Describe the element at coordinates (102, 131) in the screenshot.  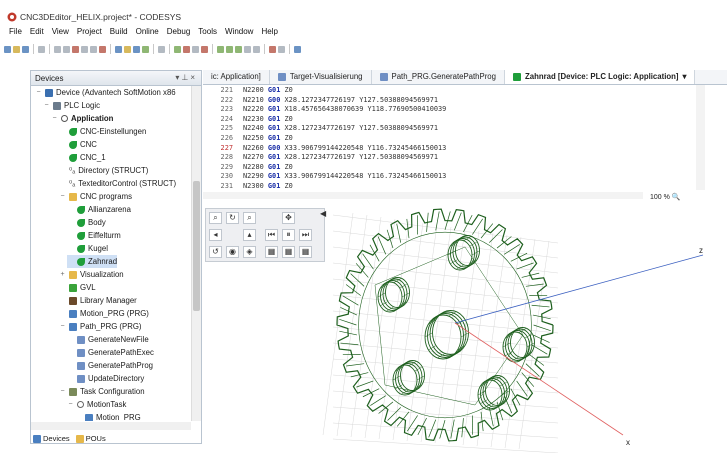
I see `tree-item: CNC-Einstellungen` at that location.